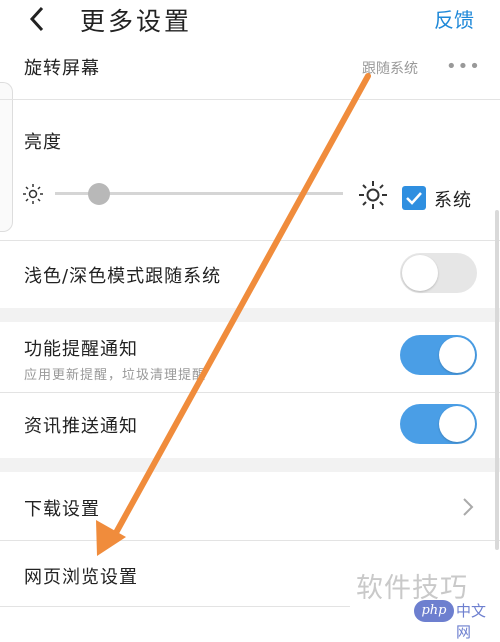 This screenshot has height=642, width=500. Describe the element at coordinates (438, 273) in the screenshot. I see `theme-follow-toggle` at that location.